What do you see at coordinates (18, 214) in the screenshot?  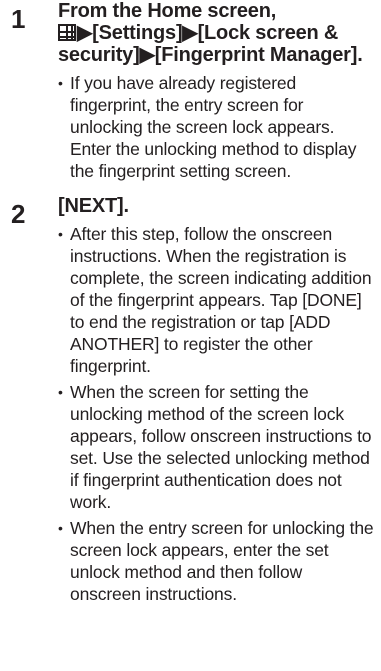 I see `step-number: 2` at bounding box center [18, 214].